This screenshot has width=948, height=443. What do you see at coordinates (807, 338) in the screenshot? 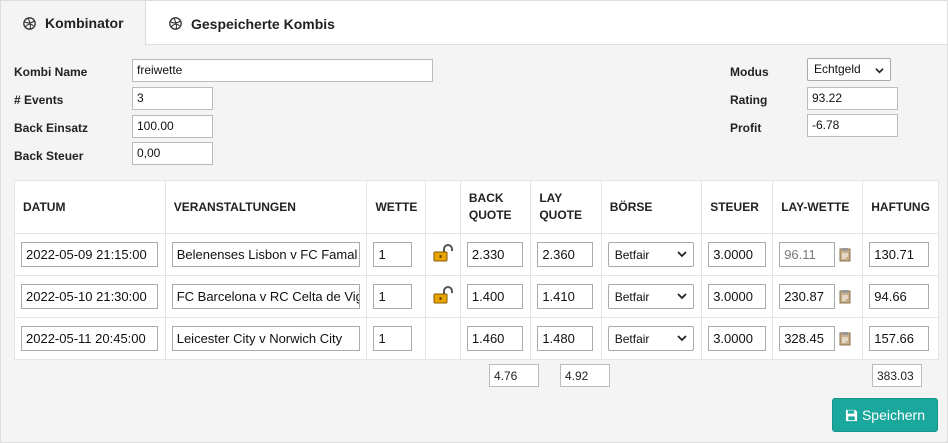
I see `lay-wette-input: 328.45` at bounding box center [807, 338].